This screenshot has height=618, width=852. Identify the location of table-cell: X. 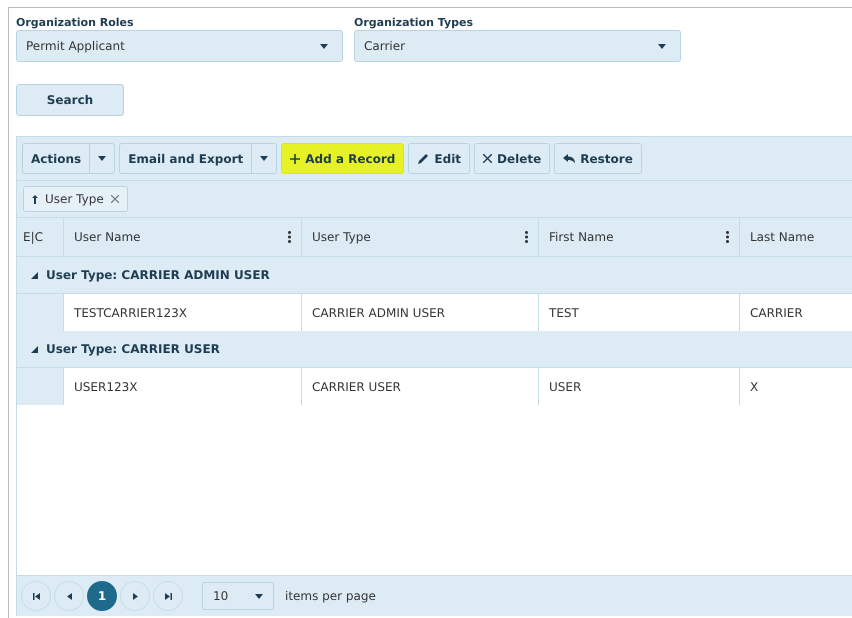
(795, 386).